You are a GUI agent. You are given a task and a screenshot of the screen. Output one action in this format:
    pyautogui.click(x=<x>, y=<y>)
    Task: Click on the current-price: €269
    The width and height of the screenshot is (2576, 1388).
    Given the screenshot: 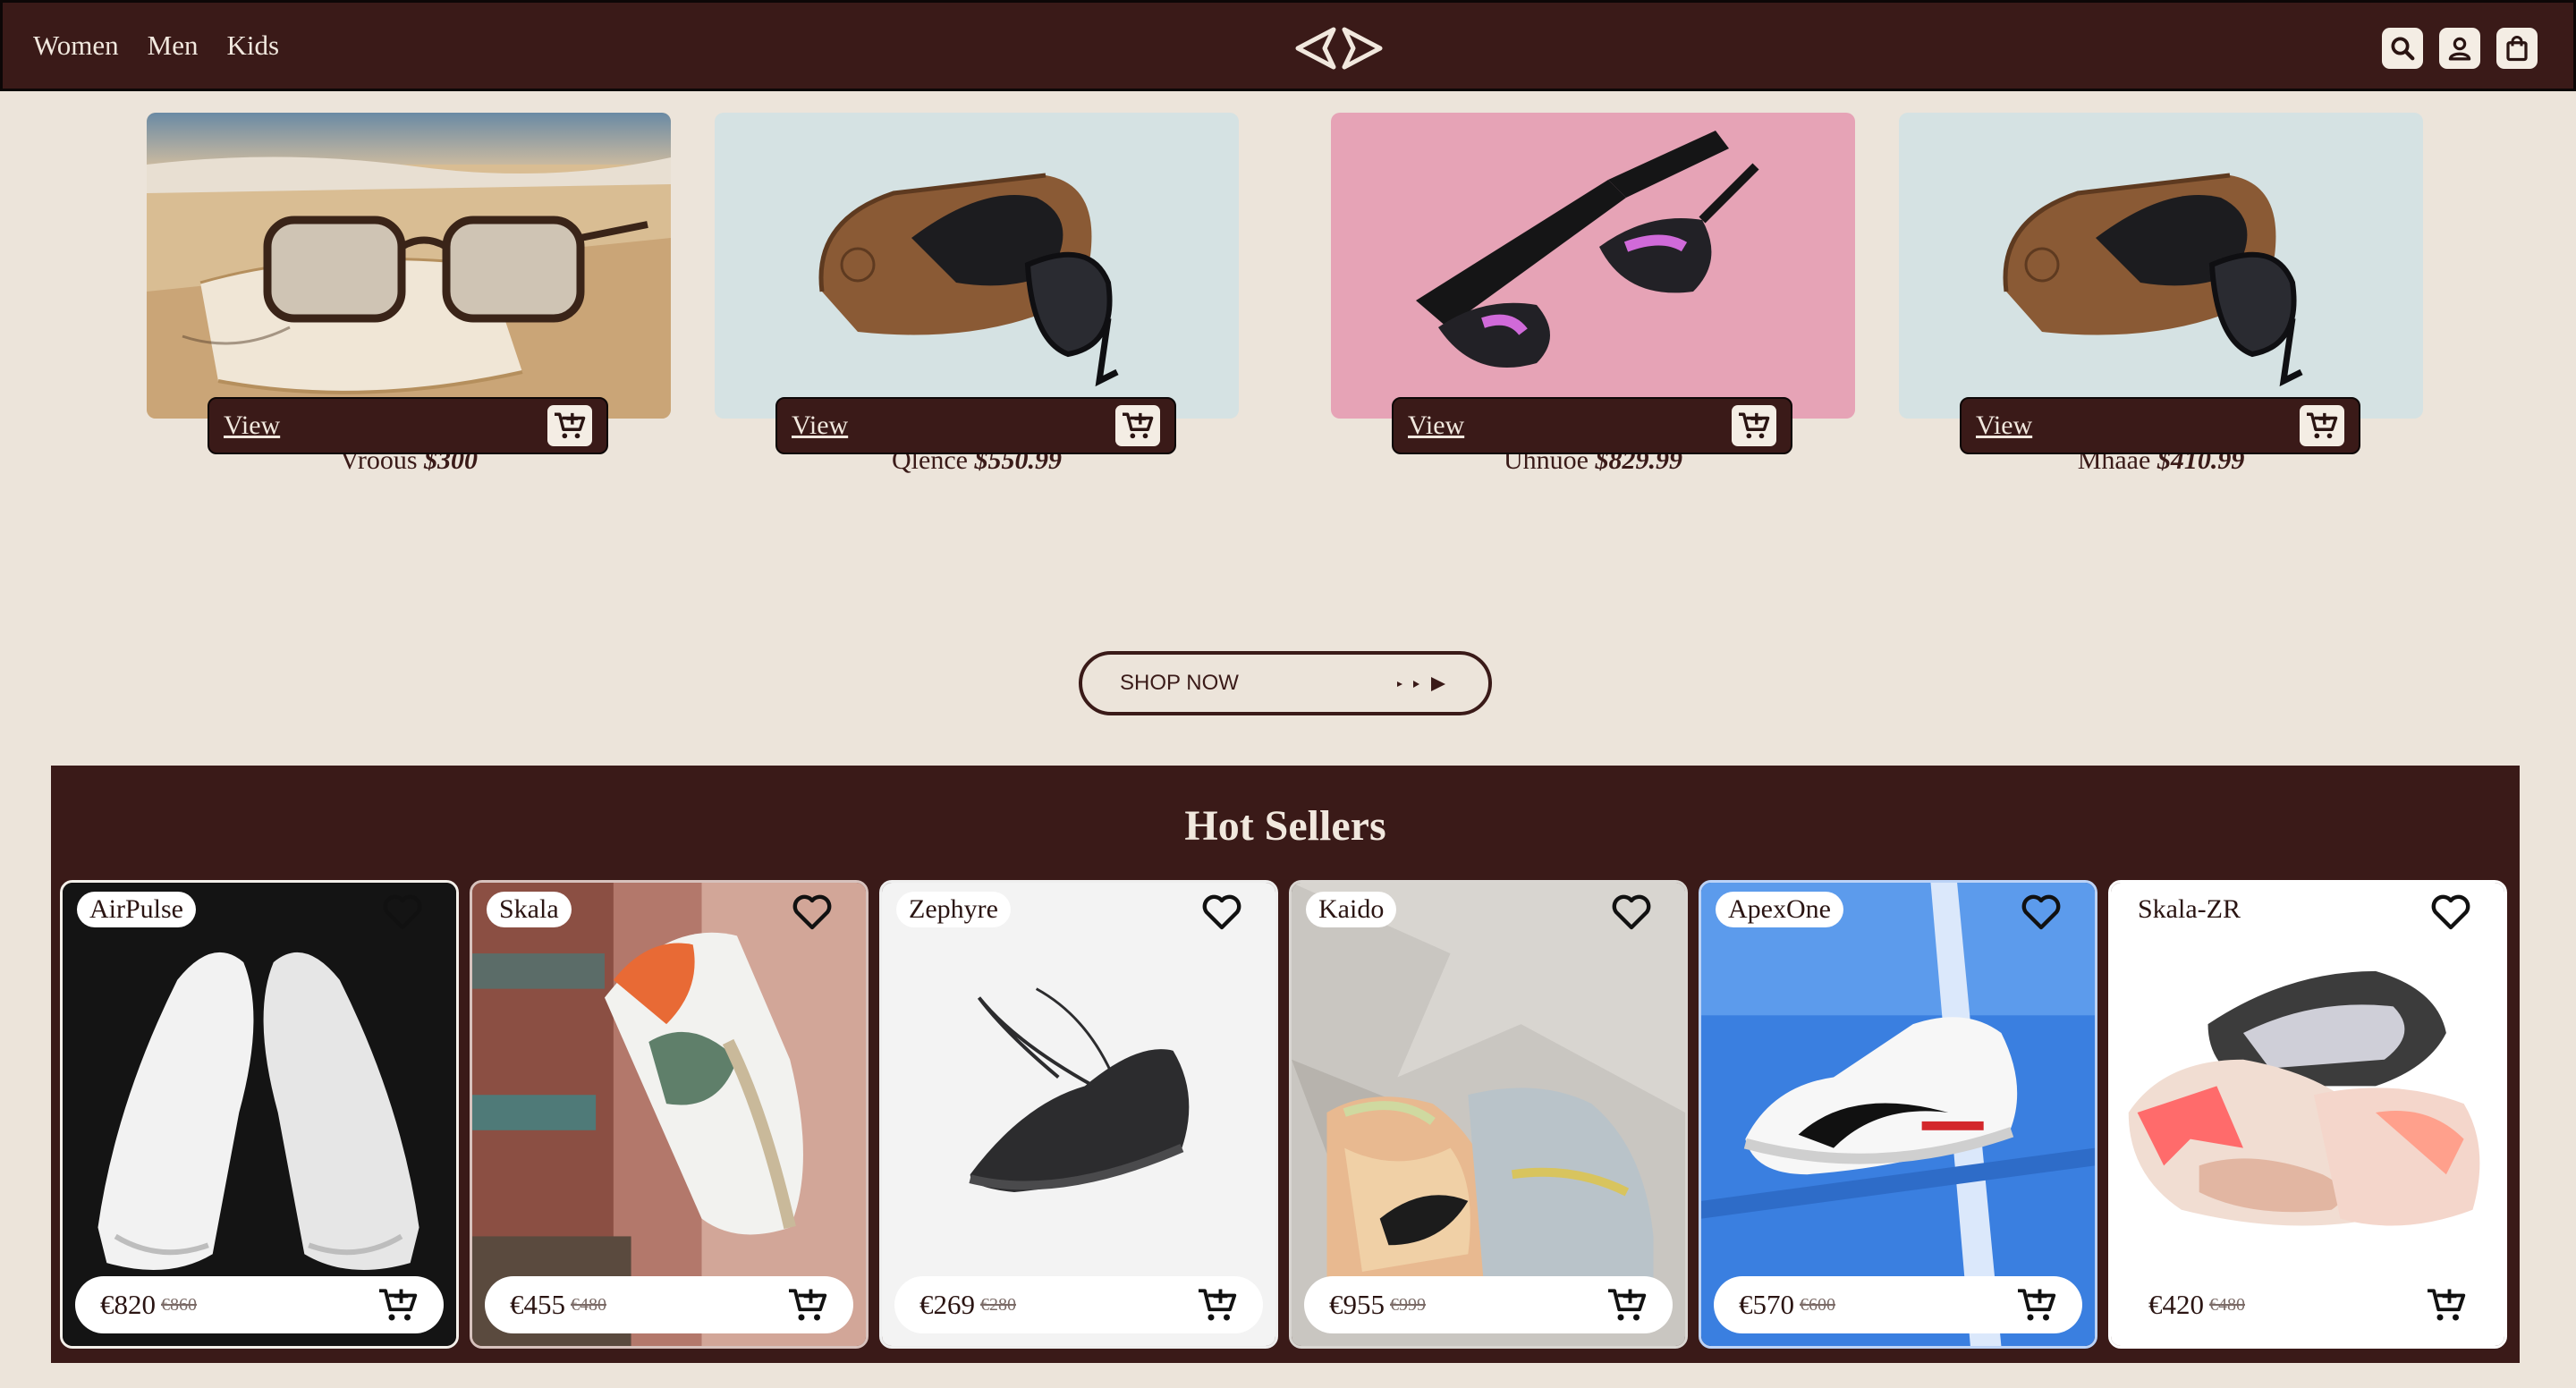 What is the action you would take?
    pyautogui.click(x=947, y=1305)
    